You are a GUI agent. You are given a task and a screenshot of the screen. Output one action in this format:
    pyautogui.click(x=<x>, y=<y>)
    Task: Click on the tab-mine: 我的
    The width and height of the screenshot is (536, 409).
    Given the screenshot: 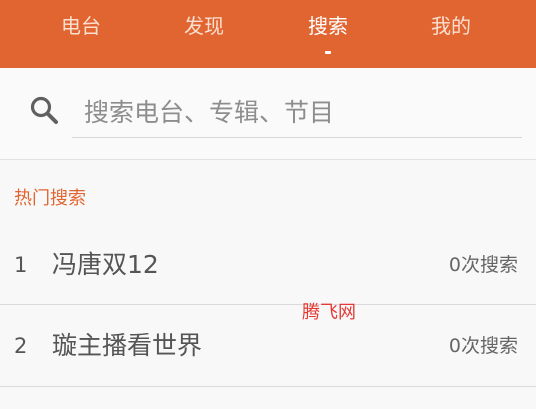 What is the action you would take?
    pyautogui.click(x=451, y=34)
    